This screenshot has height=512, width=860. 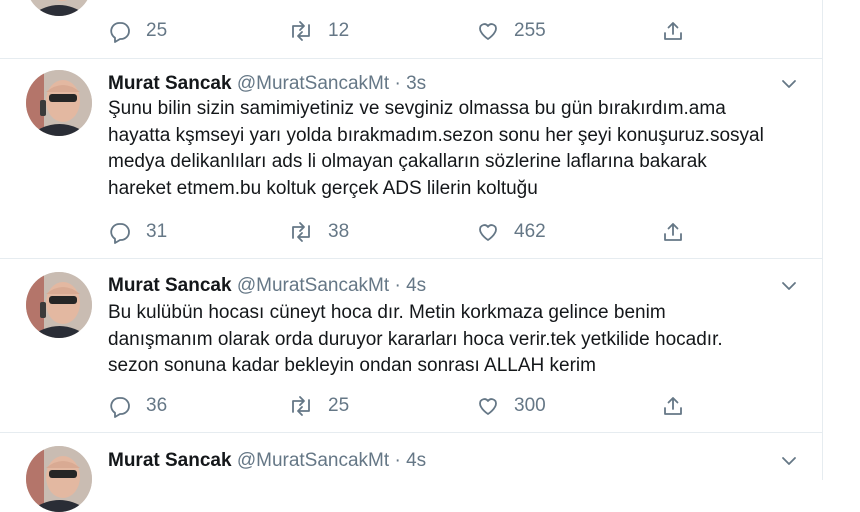 I want to click on retweet-button: 25, so click(x=318, y=406).